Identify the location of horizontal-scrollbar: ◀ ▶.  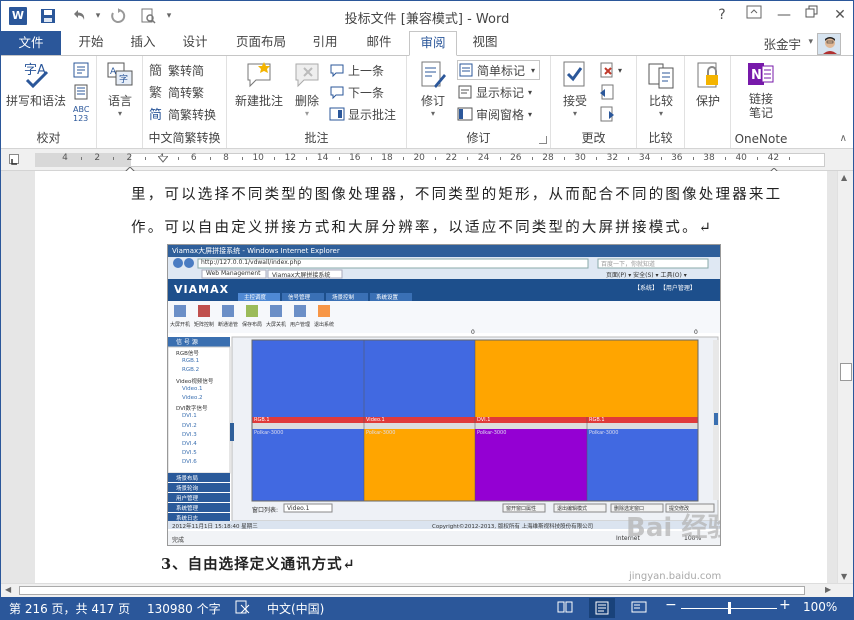
(427, 590).